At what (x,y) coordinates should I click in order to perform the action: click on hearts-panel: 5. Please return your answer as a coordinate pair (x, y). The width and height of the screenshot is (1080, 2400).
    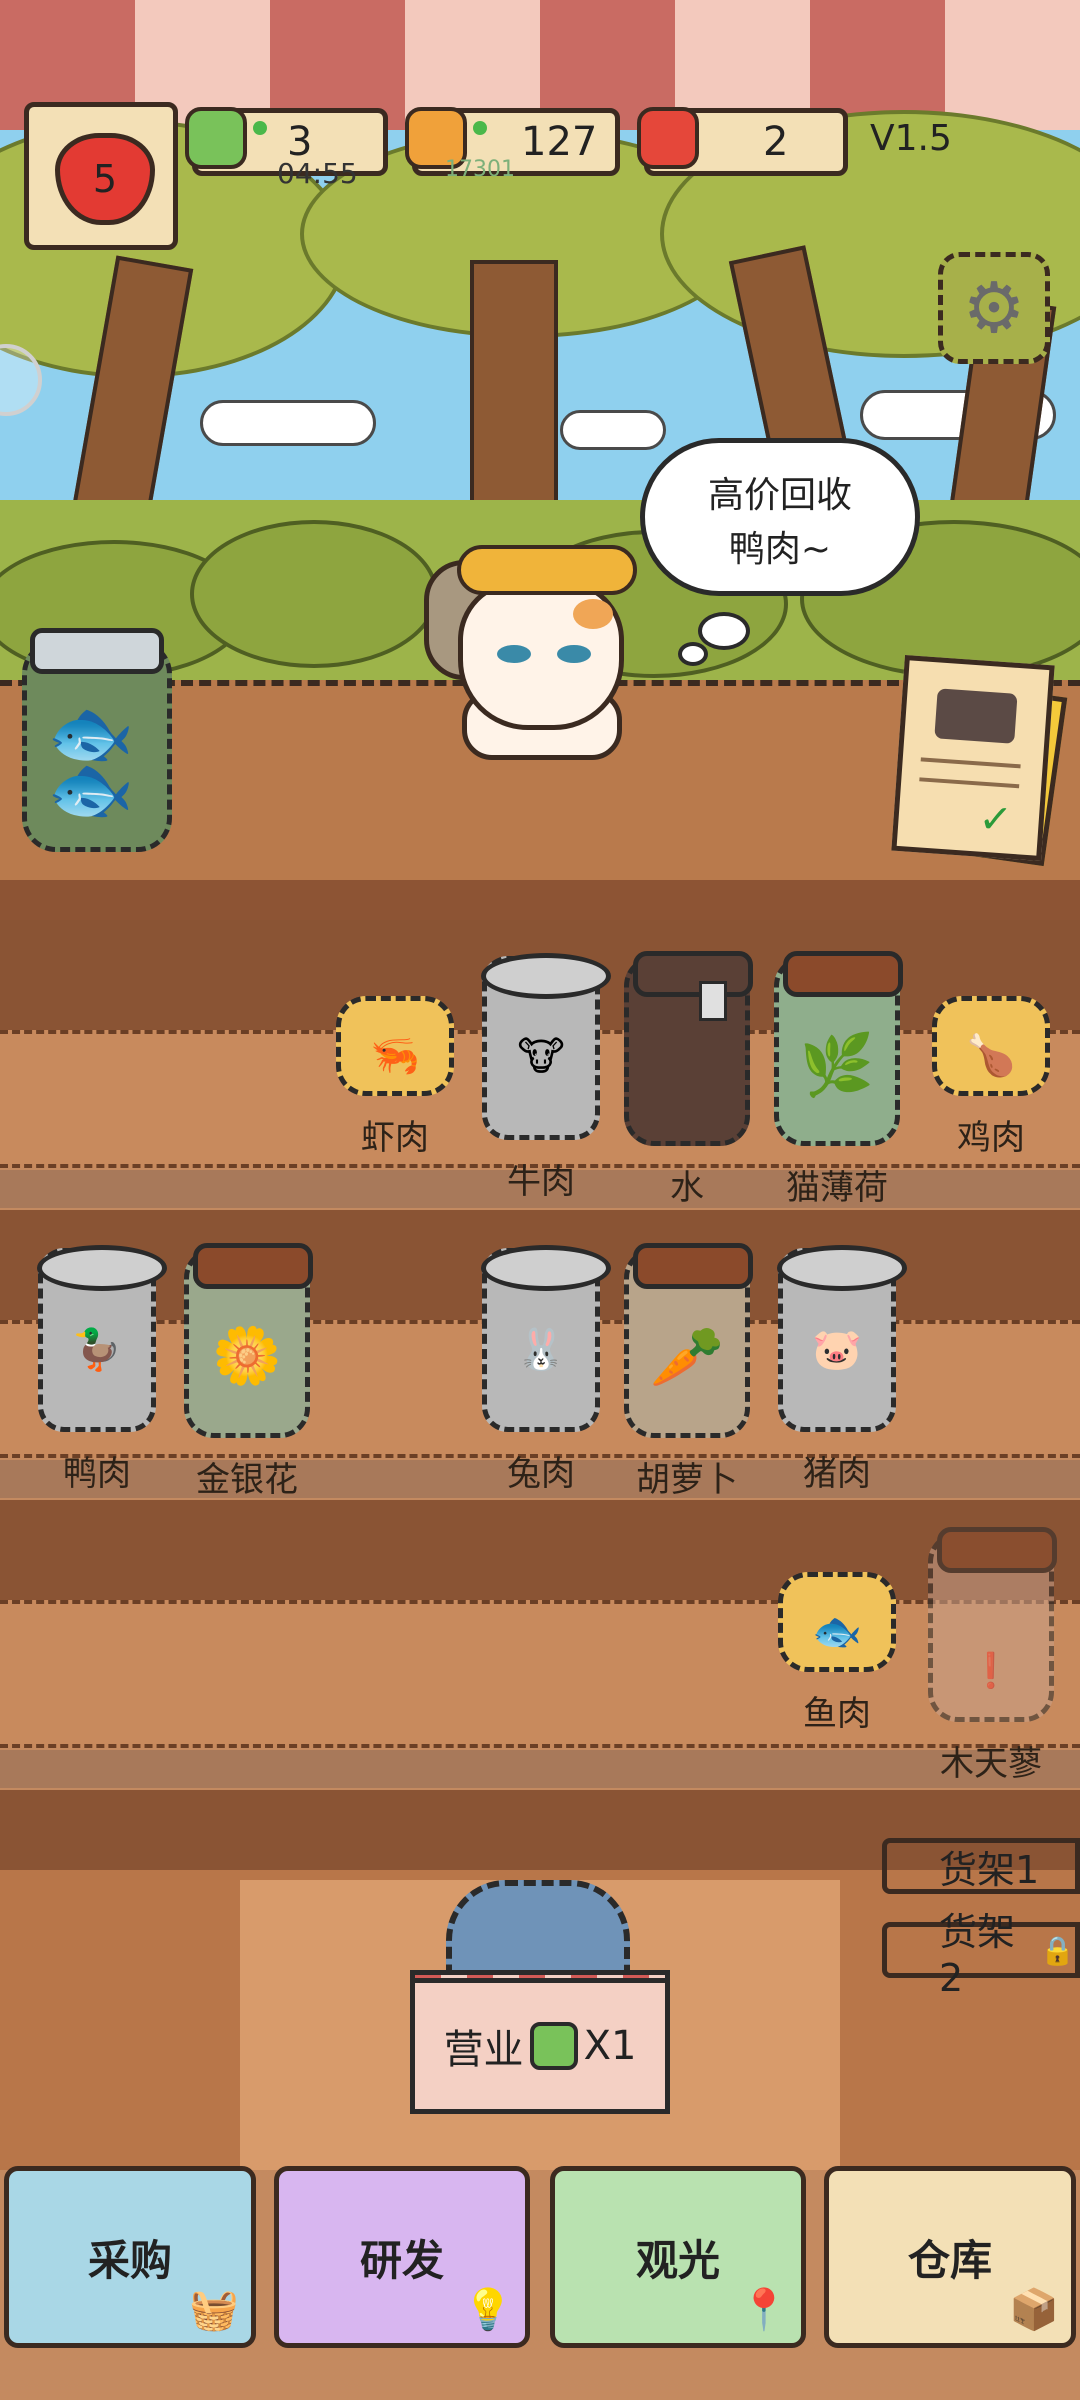
    Looking at the image, I should click on (101, 176).